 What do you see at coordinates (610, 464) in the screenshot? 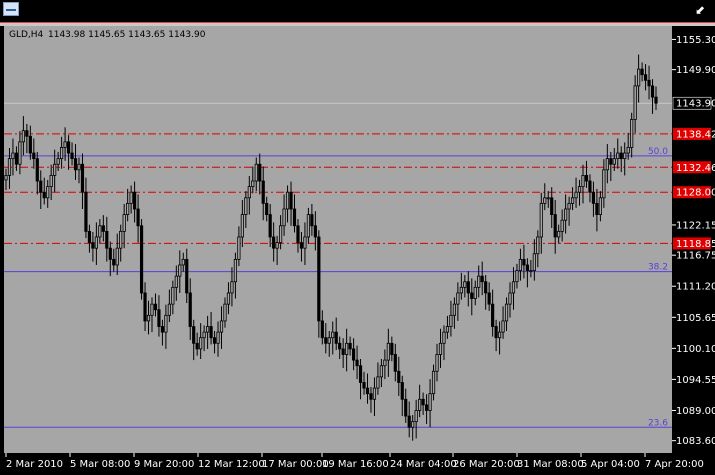
I see `time-label-9: 5 Apr 04:00` at bounding box center [610, 464].